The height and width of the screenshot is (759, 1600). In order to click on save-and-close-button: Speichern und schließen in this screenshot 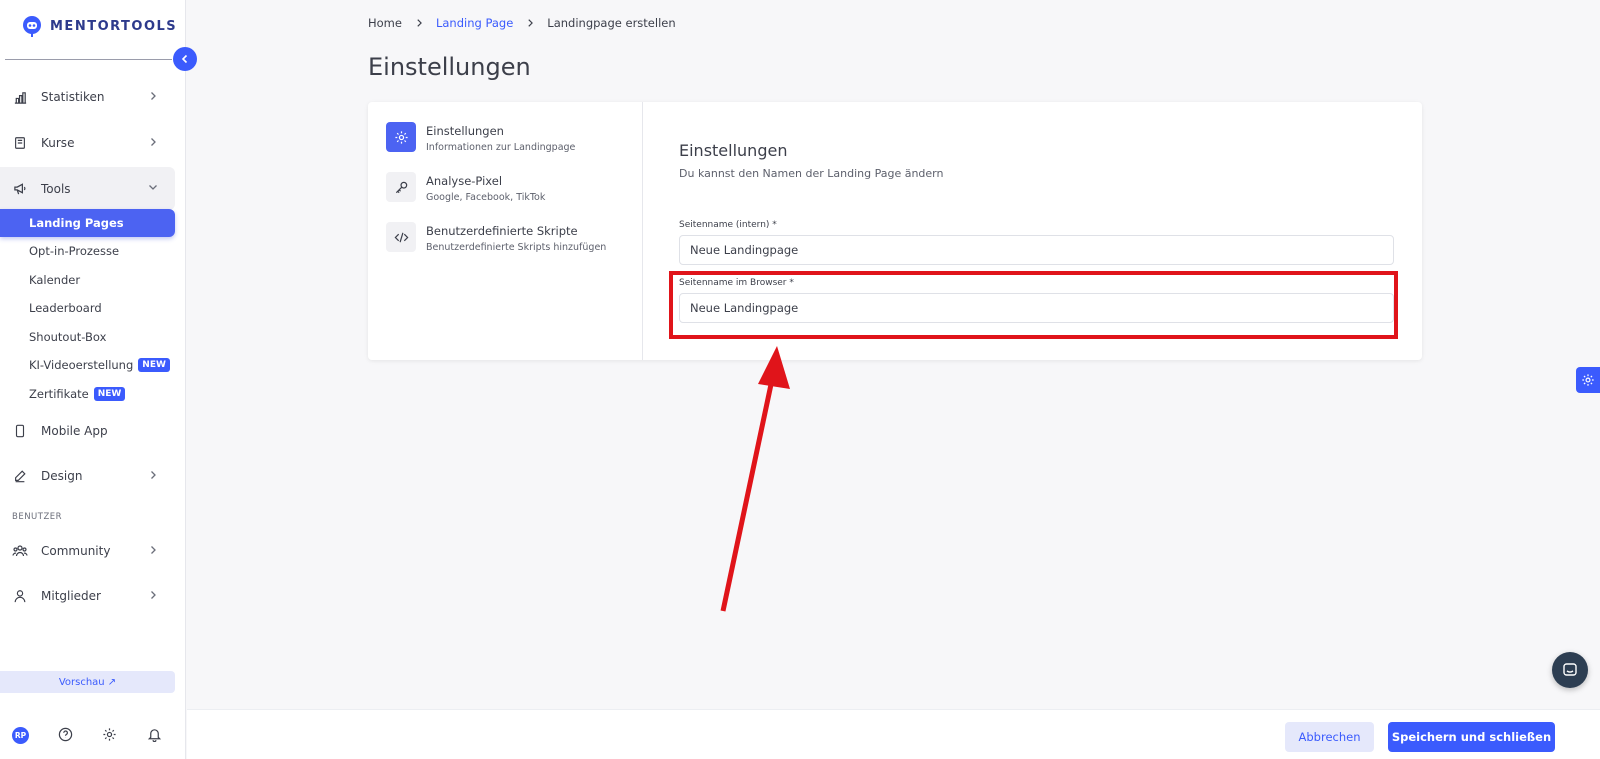, I will do `click(1471, 737)`.